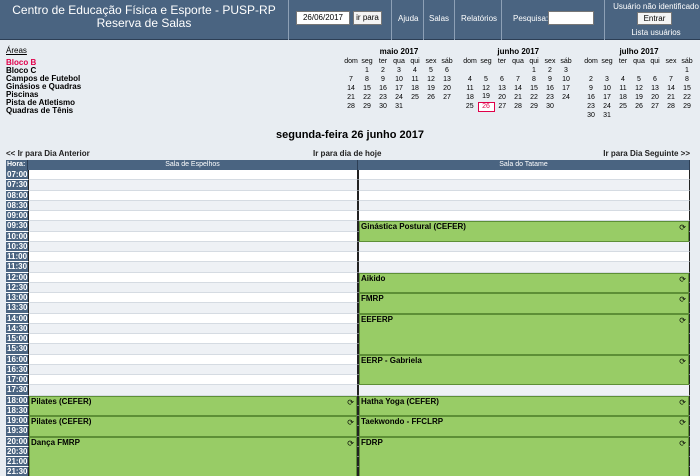 This screenshot has height=476, width=700. Describe the element at coordinates (524, 303) in the screenshot. I see `booking-block: FMRP ⟳` at that location.